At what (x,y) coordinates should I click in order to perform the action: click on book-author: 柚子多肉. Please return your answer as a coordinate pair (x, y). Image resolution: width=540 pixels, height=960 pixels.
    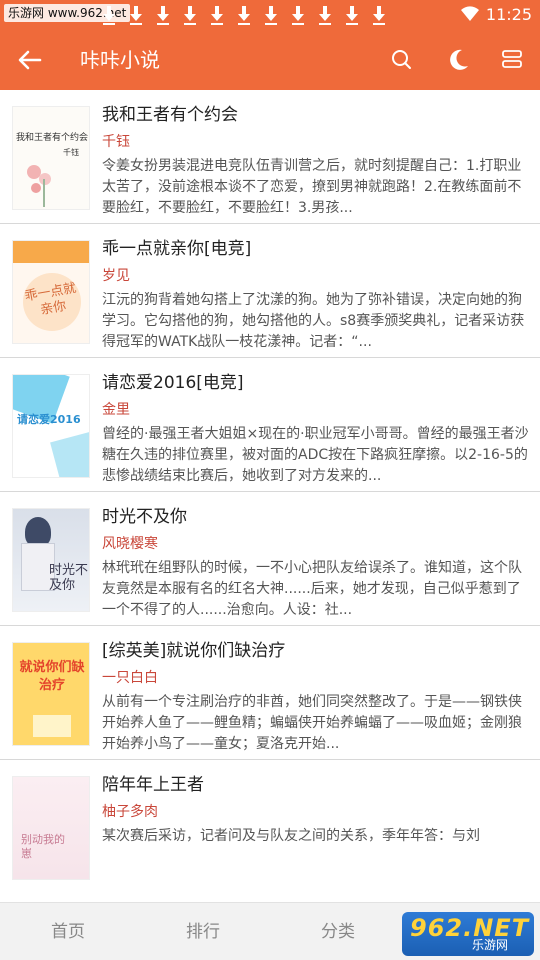
    Looking at the image, I should click on (130, 812).